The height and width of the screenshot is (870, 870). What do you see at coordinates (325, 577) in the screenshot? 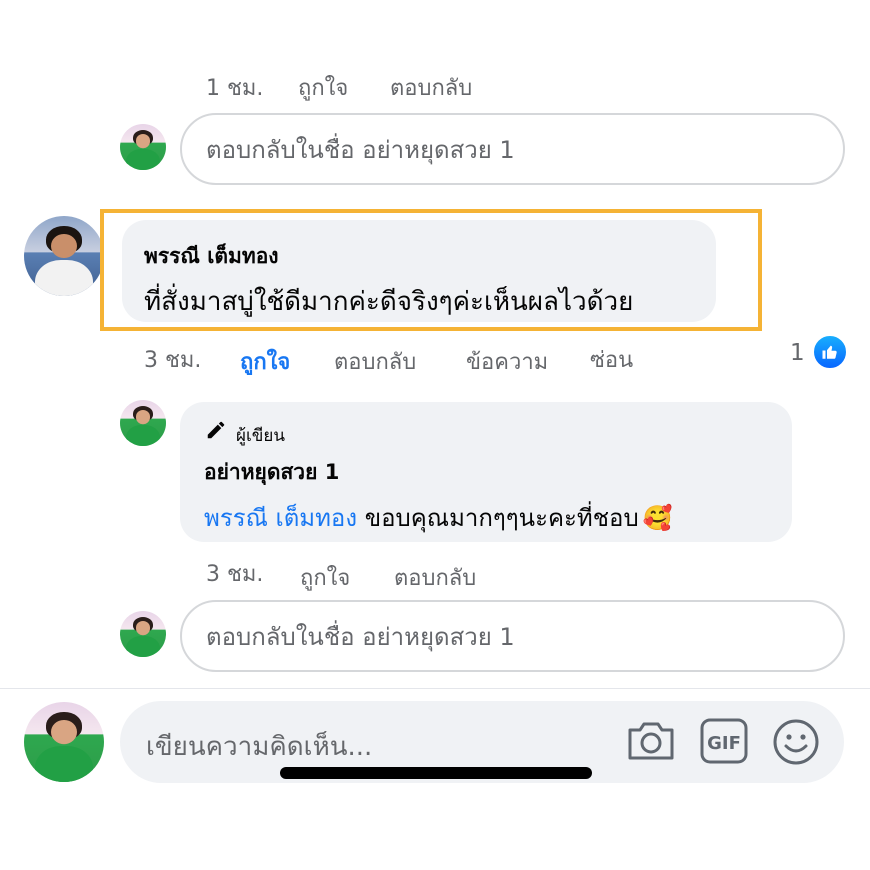
I see `author-reply-like-button: ถูกใจ` at bounding box center [325, 577].